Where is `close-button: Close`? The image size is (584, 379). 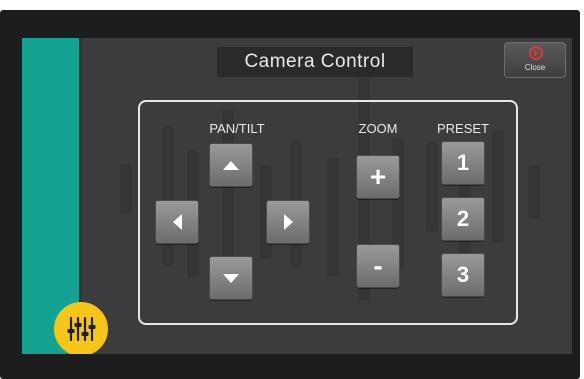 close-button: Close is located at coordinates (535, 60).